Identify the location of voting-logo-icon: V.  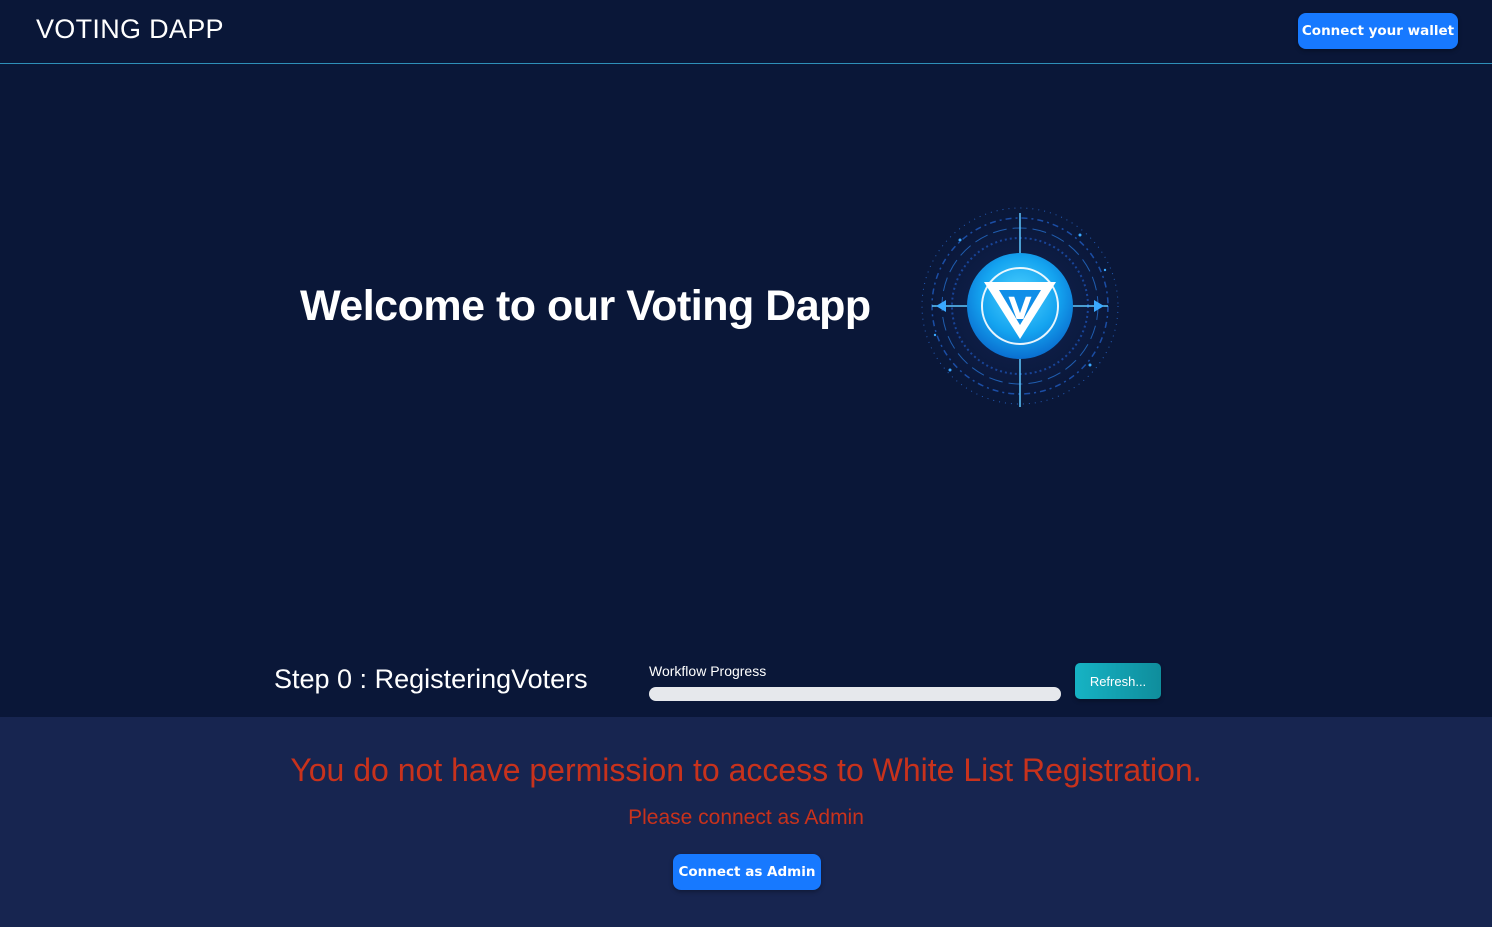
(1020, 306).